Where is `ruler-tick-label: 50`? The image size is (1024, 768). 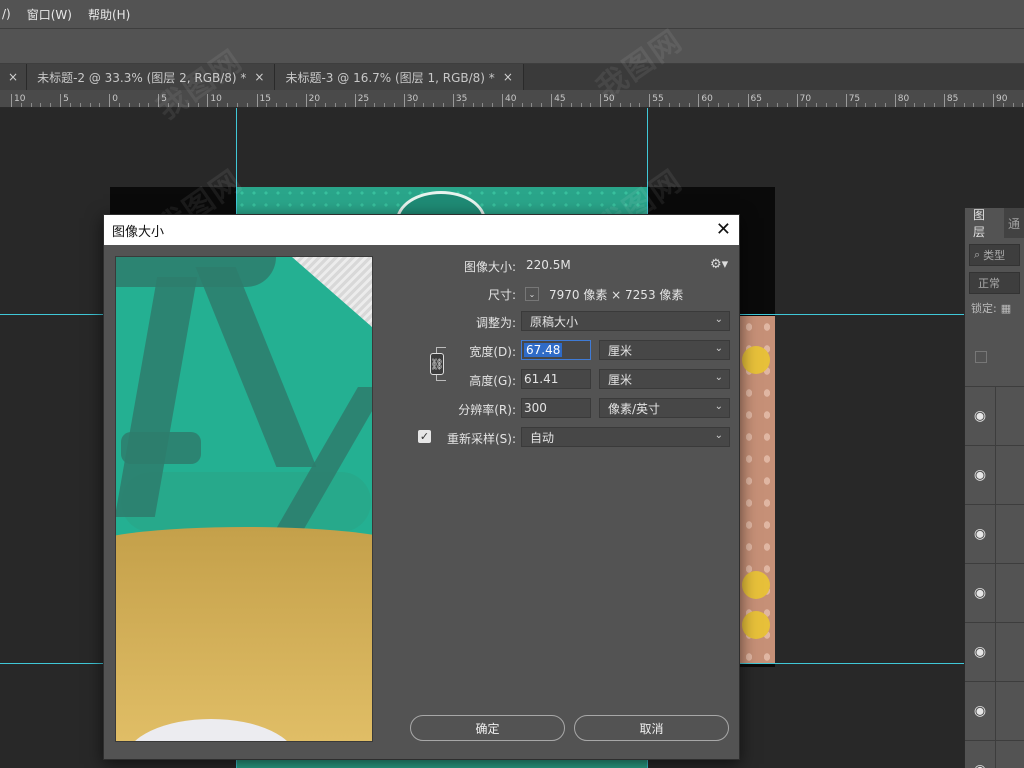
ruler-tick-label: 50 is located at coordinates (607, 100).